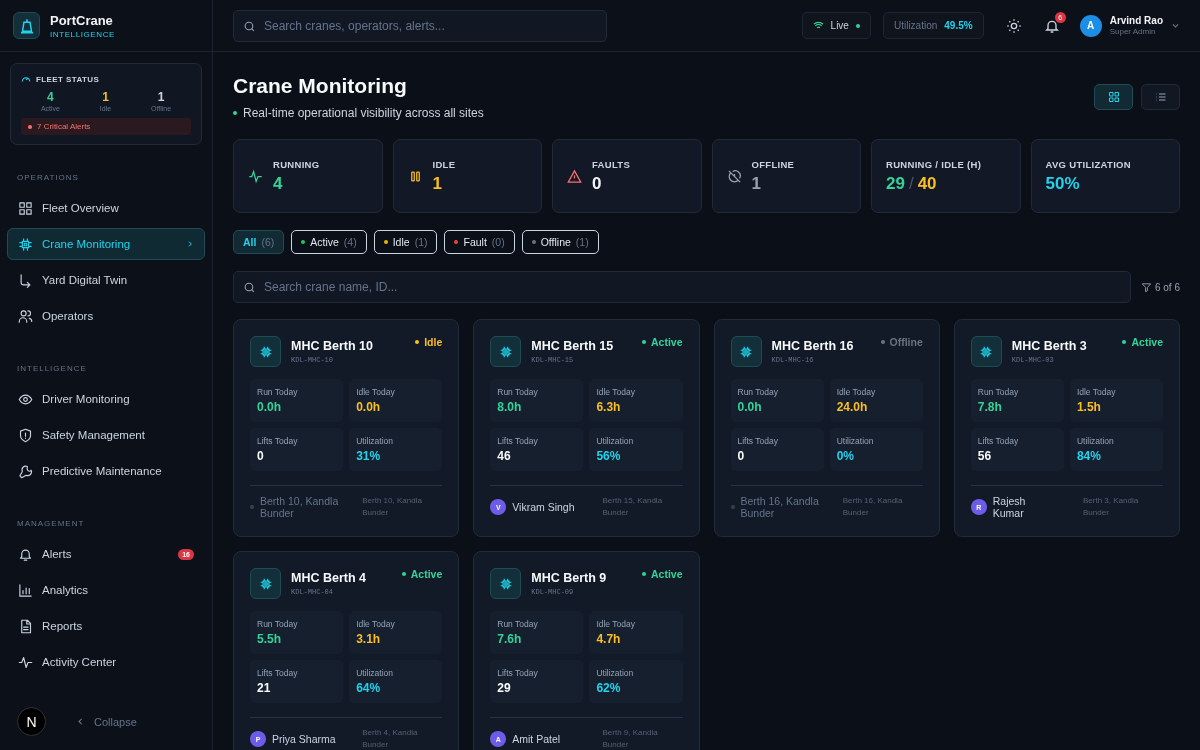 The image size is (1200, 750). Describe the element at coordinates (68, 79) in the screenshot. I see `fleet-status-title: FLEET STATUS` at that location.